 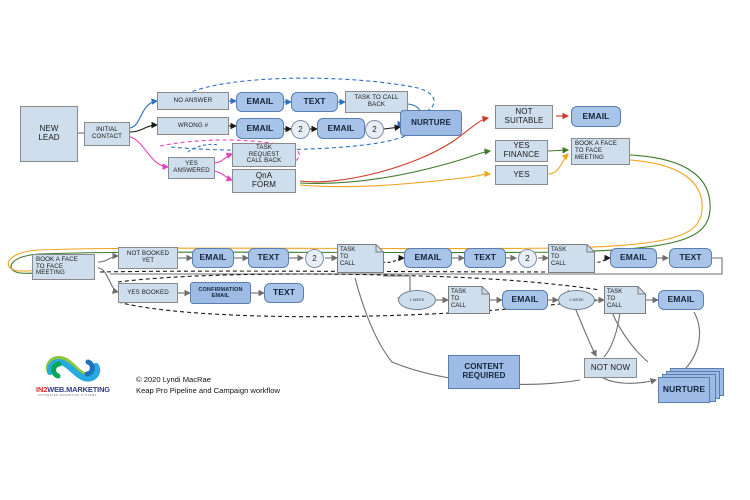 What do you see at coordinates (392, 127) in the screenshot?
I see `edge-counter2-nurture` at bounding box center [392, 127].